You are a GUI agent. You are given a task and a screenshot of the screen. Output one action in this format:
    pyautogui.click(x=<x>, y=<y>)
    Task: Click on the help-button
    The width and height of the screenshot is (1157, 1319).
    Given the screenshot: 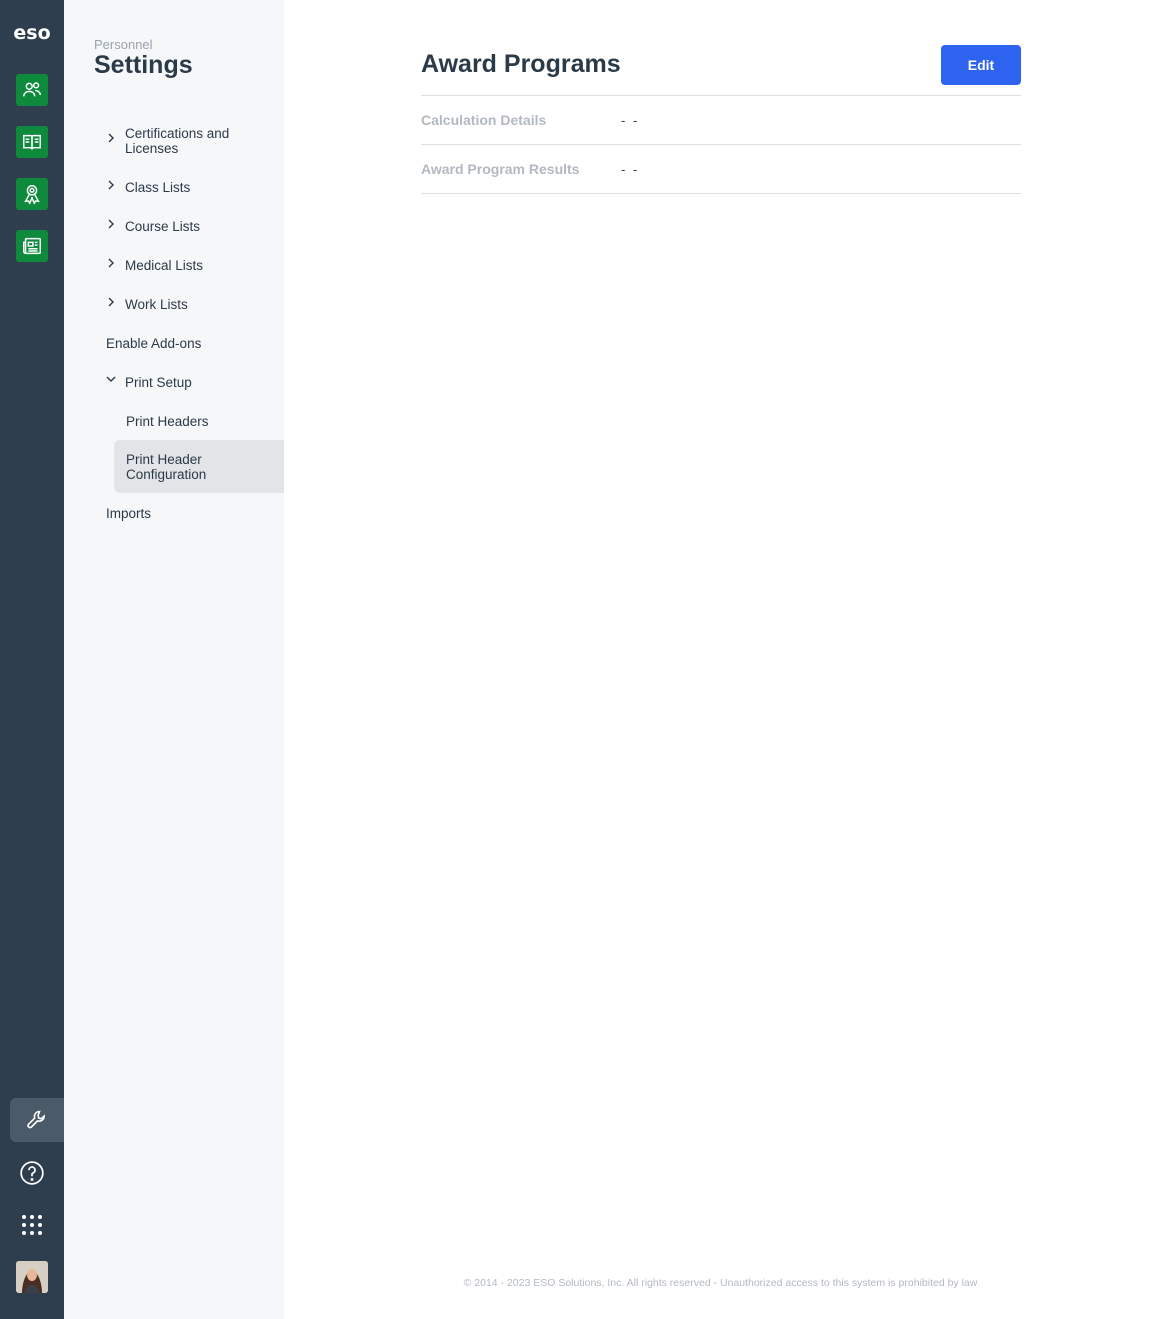 What is the action you would take?
    pyautogui.click(x=32, y=1173)
    